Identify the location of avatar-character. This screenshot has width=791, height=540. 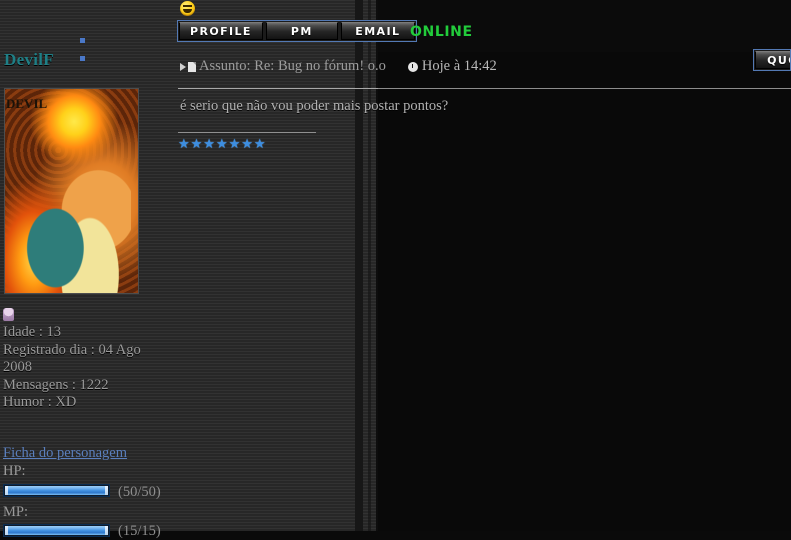
(77, 218).